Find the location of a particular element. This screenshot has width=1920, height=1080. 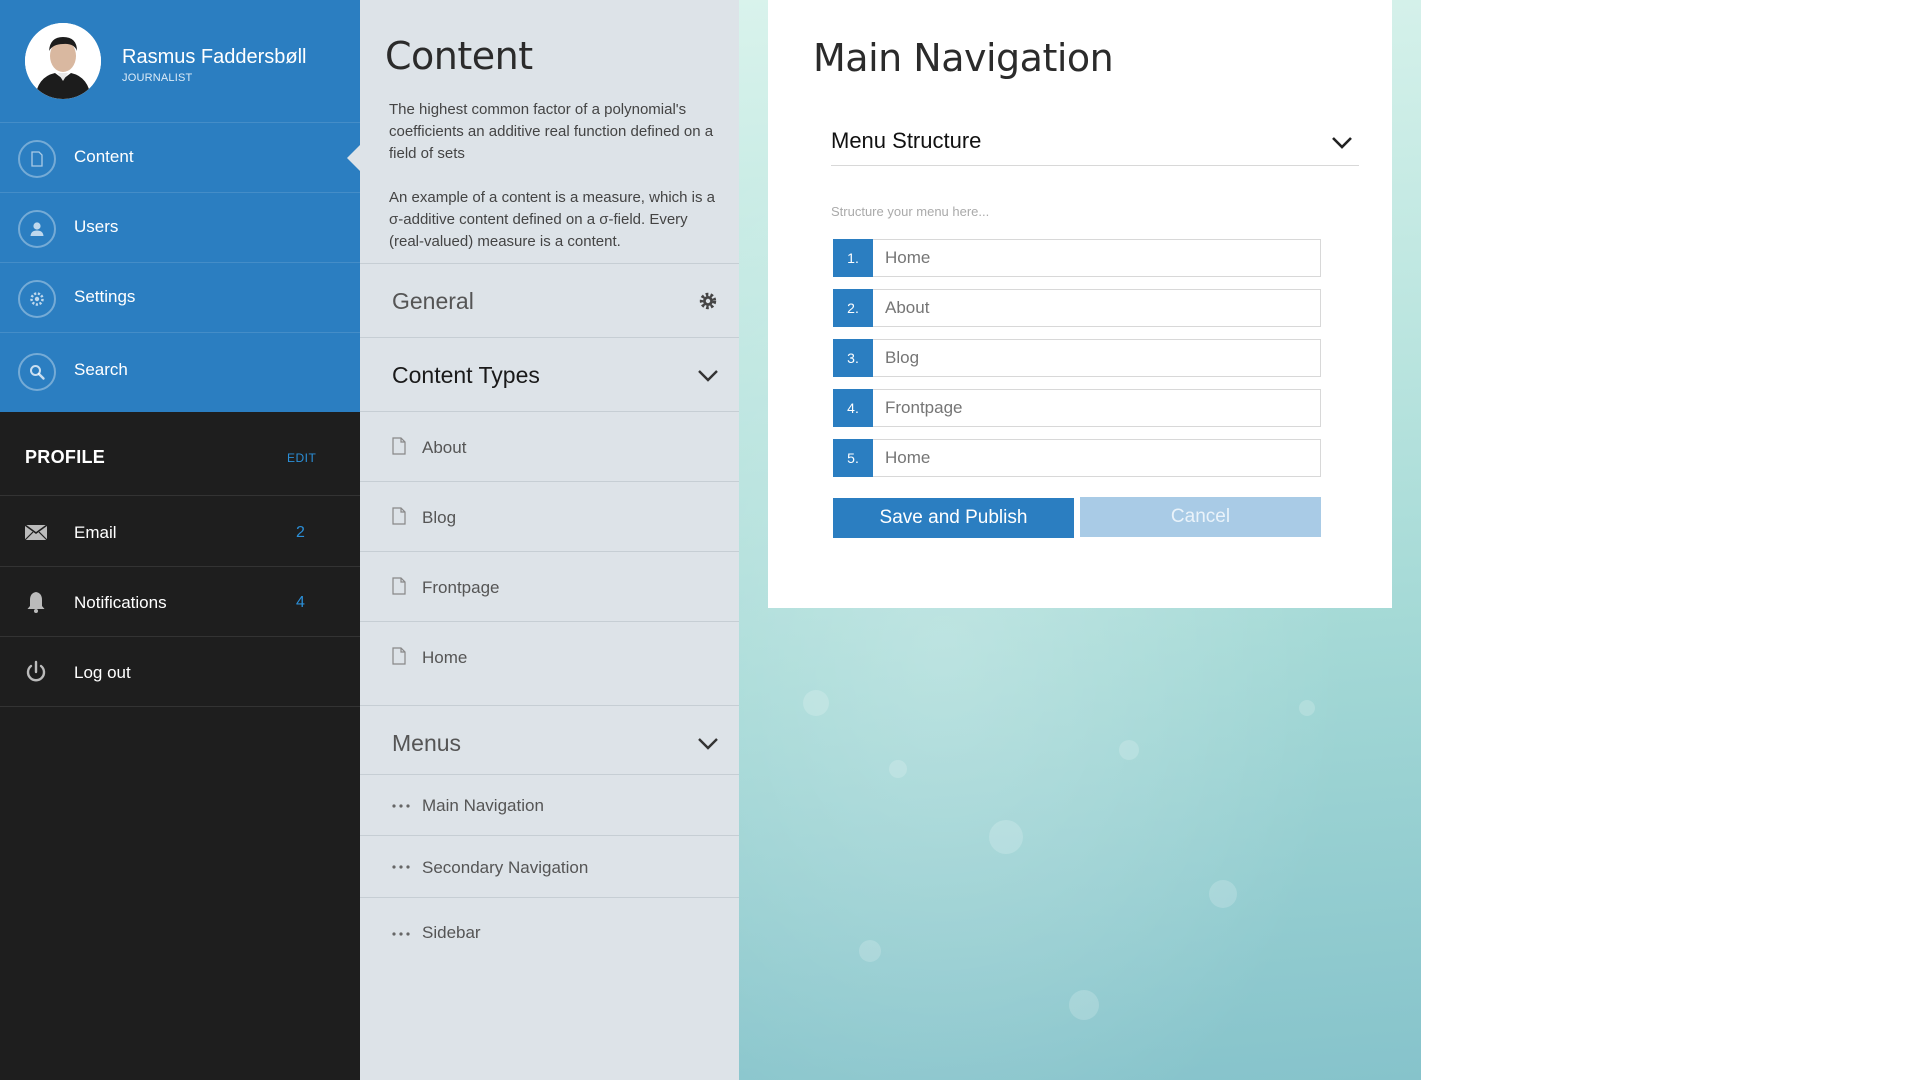

section-content-types: Content Types is located at coordinates (549, 374).